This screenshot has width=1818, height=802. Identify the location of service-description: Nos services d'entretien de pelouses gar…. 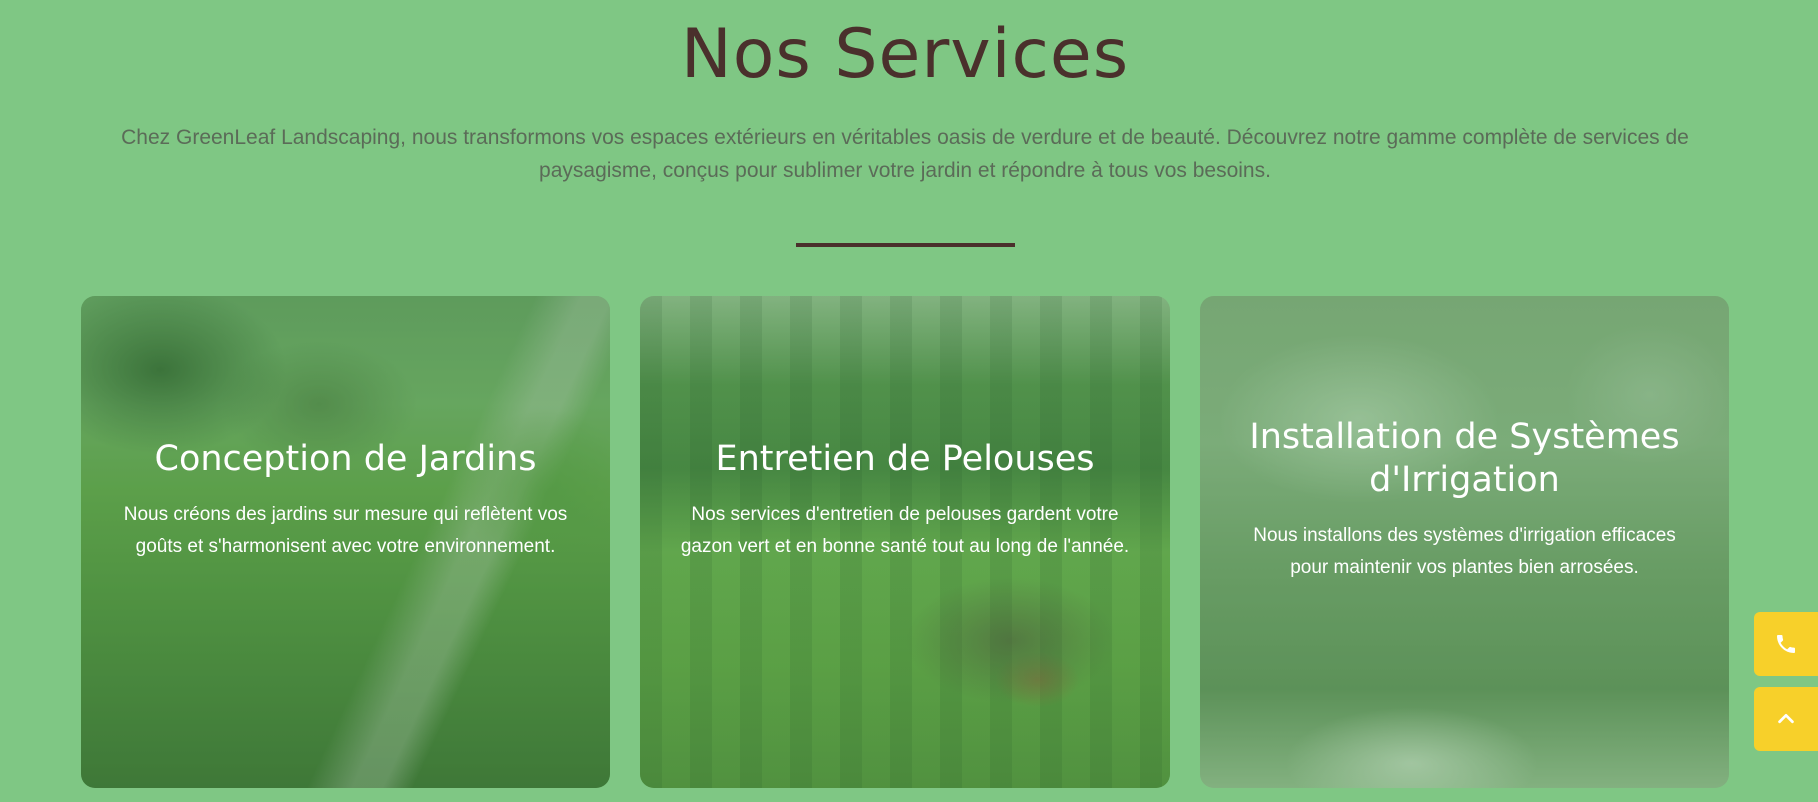
(905, 530).